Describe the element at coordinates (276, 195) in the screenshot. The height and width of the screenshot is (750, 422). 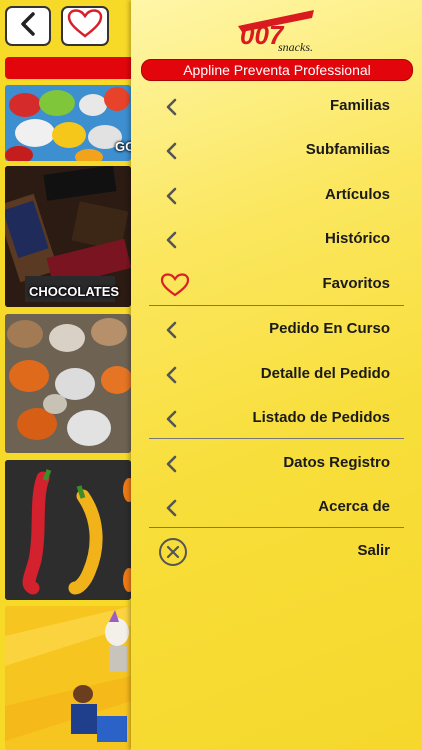
I see `menu-item-articulos: Artículos` at that location.